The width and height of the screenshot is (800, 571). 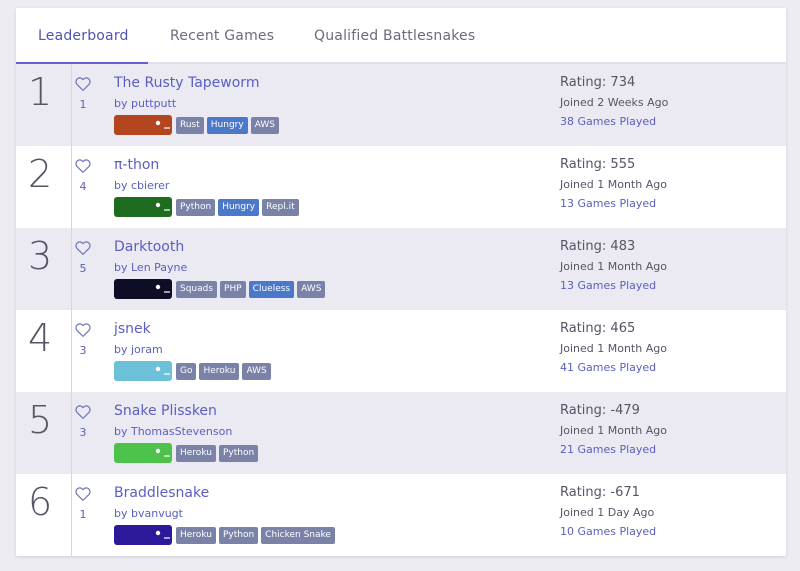 What do you see at coordinates (83, 268) in the screenshot?
I see `like-count: 5` at bounding box center [83, 268].